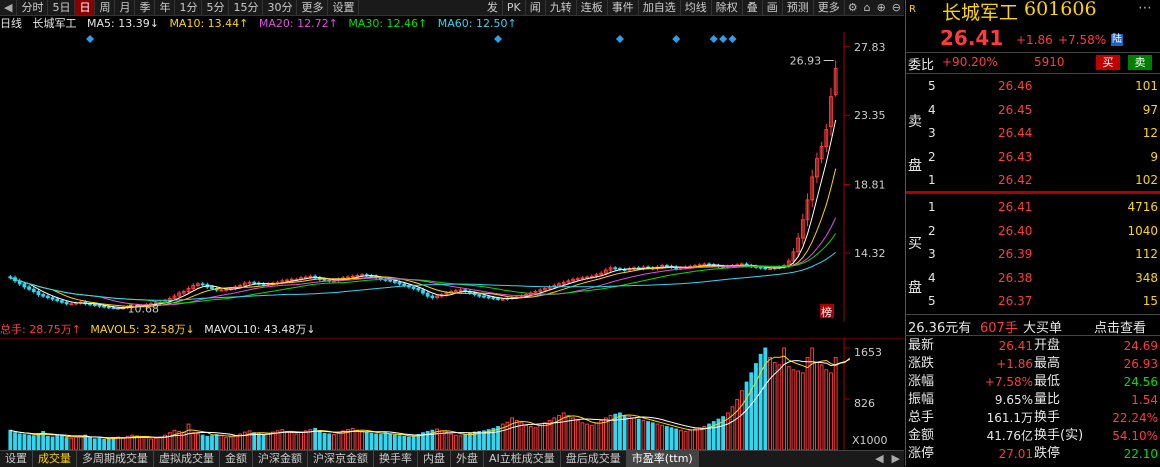  What do you see at coordinates (434, 459) in the screenshot?
I see `indicator-tab: 内盘` at bounding box center [434, 459].